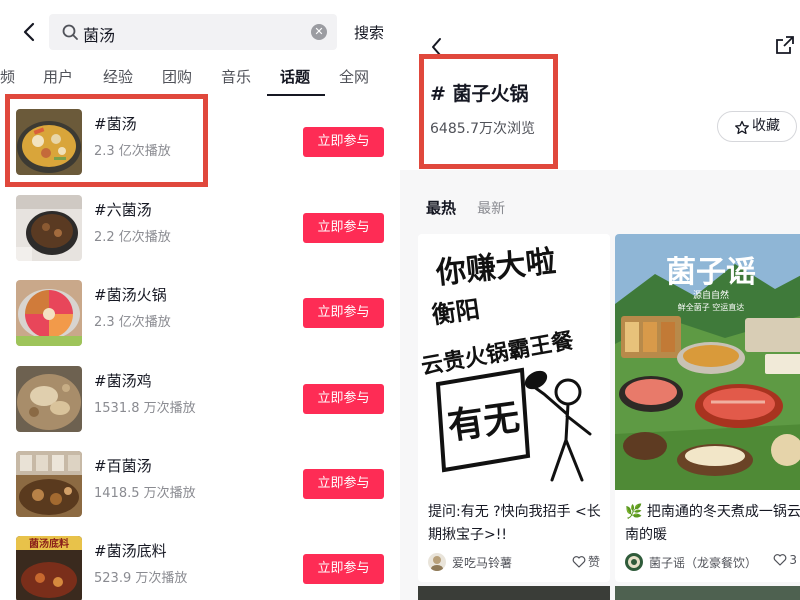 The width and height of the screenshot is (800, 600). What do you see at coordinates (58, 76) in the screenshot?
I see `tab-users: 用户` at bounding box center [58, 76].